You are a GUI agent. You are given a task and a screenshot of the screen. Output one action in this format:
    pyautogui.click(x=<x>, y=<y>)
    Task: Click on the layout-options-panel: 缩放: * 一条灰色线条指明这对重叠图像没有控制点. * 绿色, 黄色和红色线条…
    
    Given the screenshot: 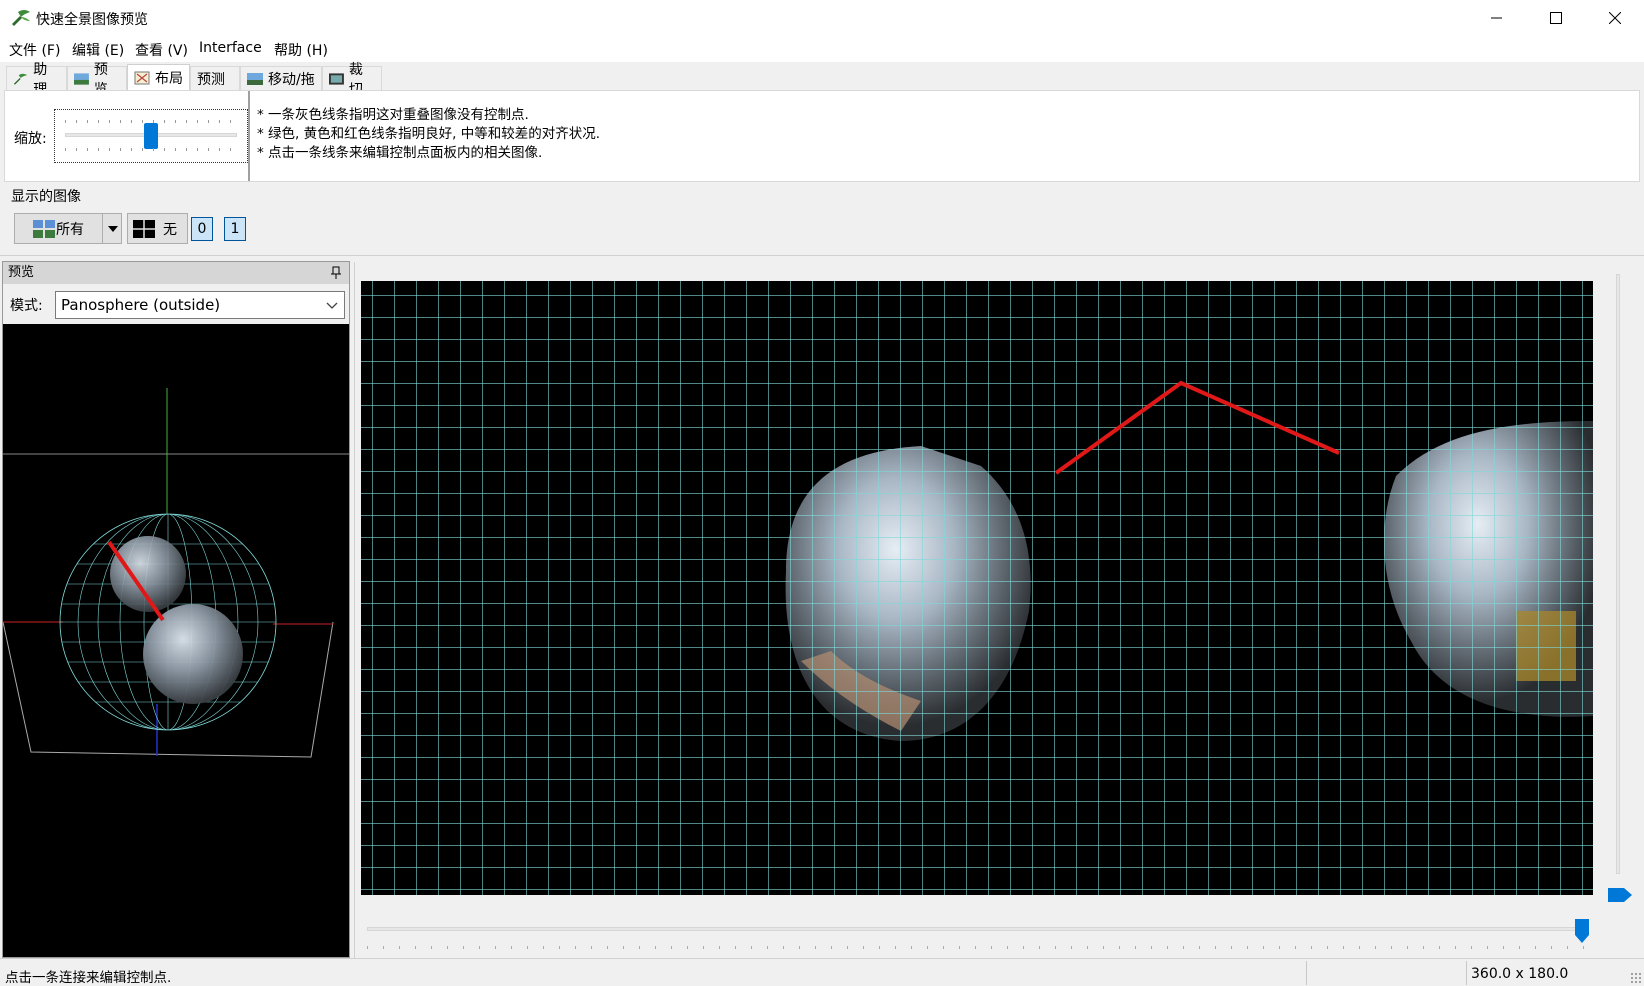 What is the action you would take?
    pyautogui.click(x=822, y=136)
    